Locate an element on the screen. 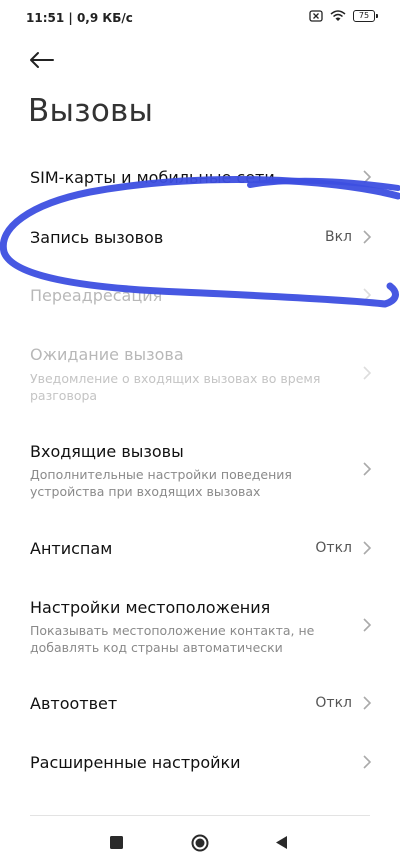 The width and height of the screenshot is (400, 867). call-forwarding-item: Переадресация is located at coordinates (200, 296).